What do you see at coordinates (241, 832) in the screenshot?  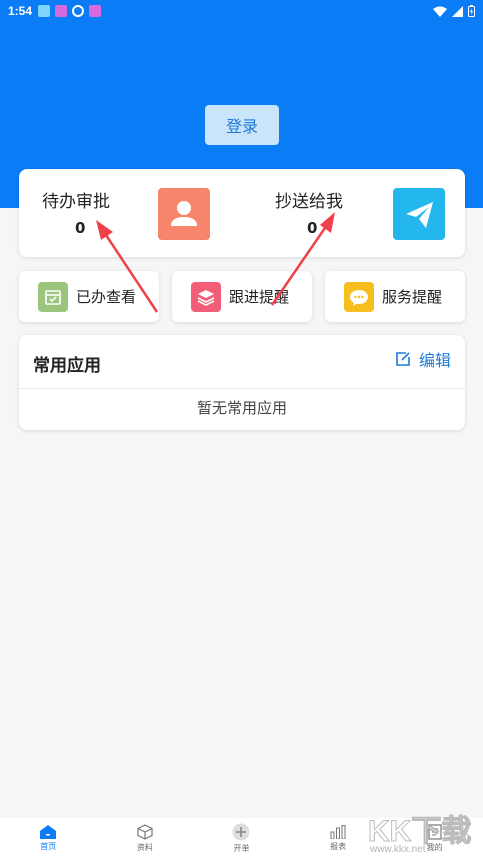 I see `plus-circle-icon` at bounding box center [241, 832].